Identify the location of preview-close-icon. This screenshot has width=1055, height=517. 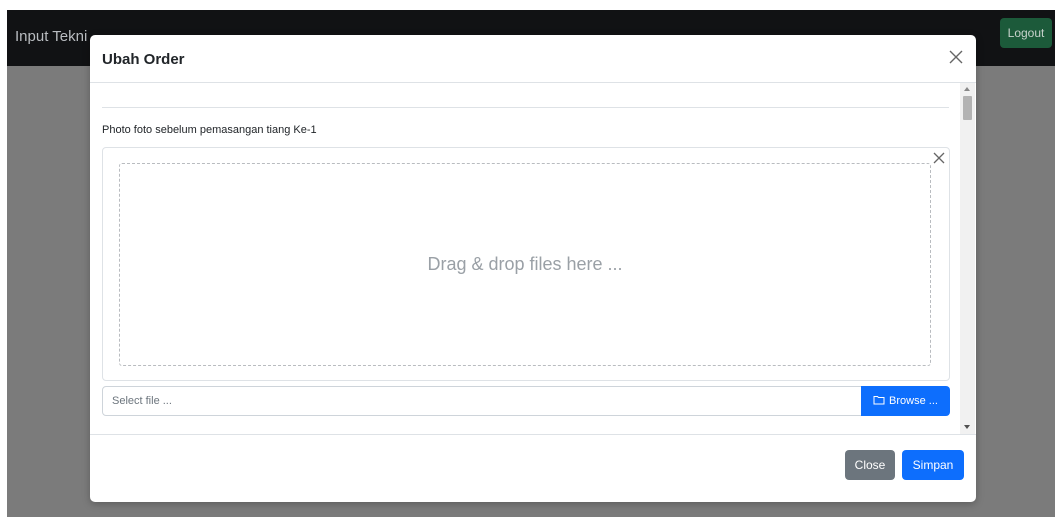
(939, 158).